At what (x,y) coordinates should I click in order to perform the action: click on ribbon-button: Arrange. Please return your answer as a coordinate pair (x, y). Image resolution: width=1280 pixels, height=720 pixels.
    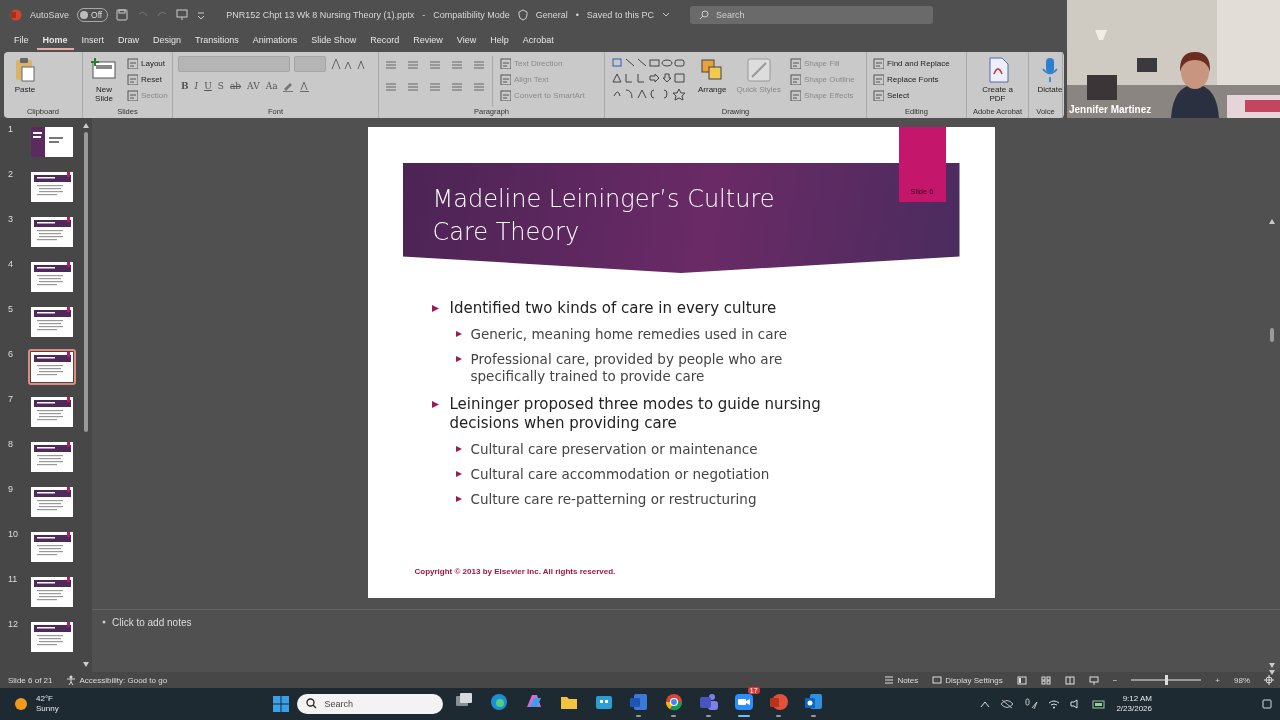
    Looking at the image, I should click on (712, 81).